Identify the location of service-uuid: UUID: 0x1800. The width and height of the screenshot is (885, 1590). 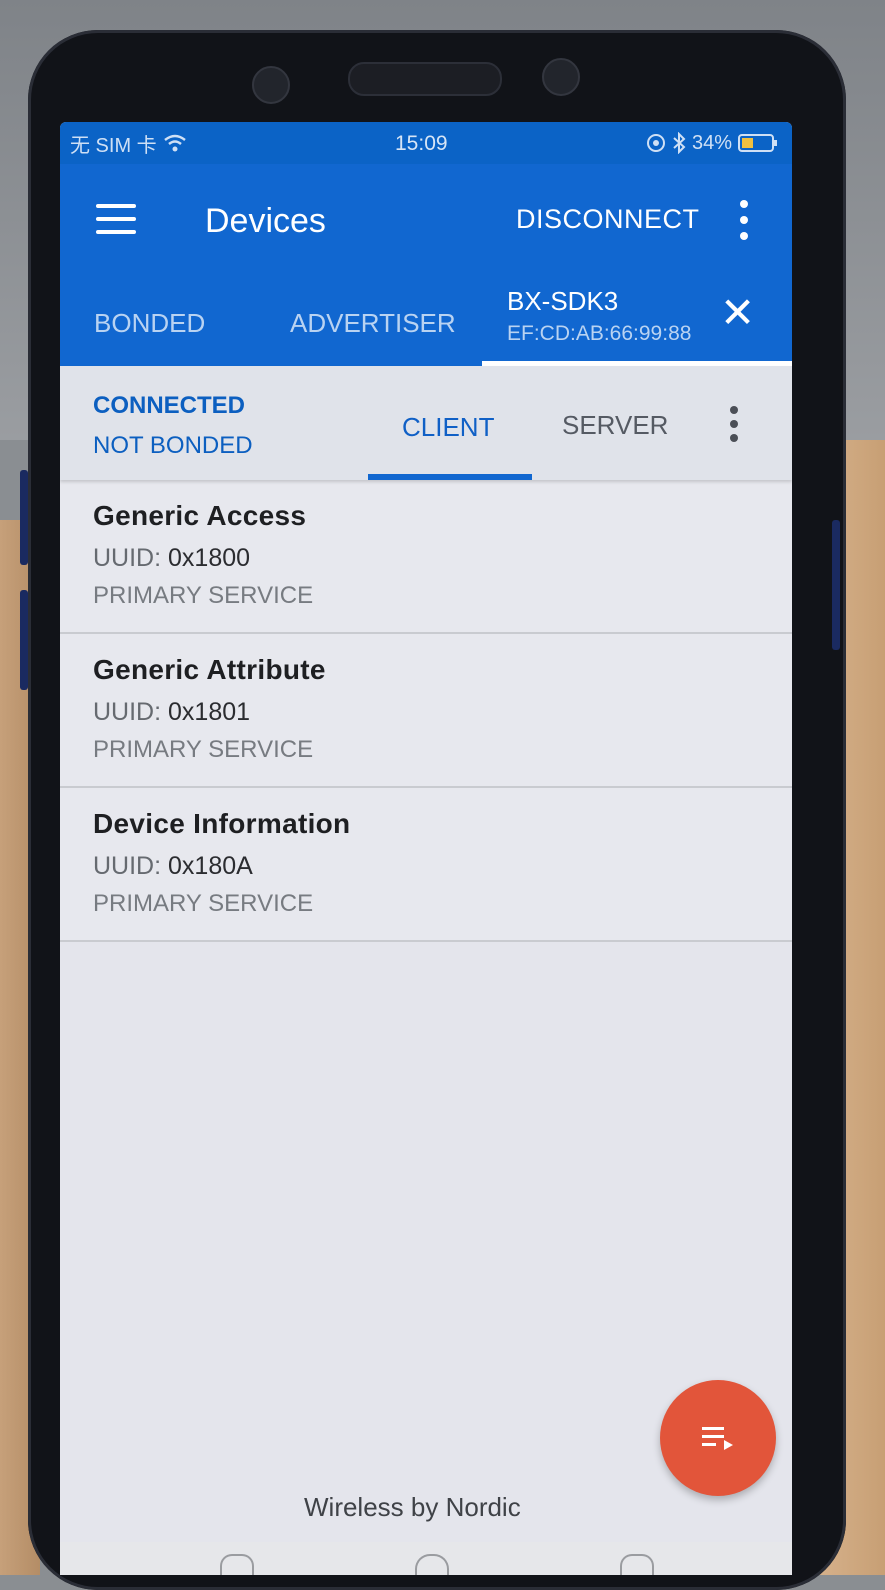
(172, 558).